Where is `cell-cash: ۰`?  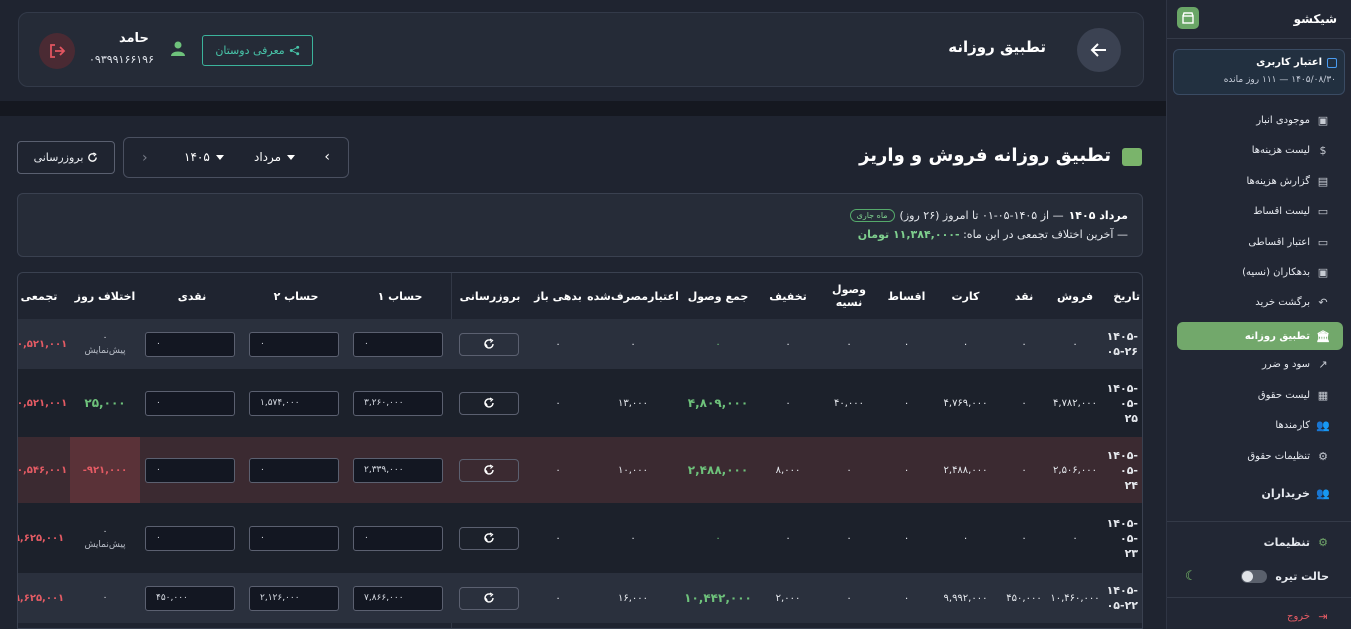 cell-cash: ۰ is located at coordinates (1024, 470).